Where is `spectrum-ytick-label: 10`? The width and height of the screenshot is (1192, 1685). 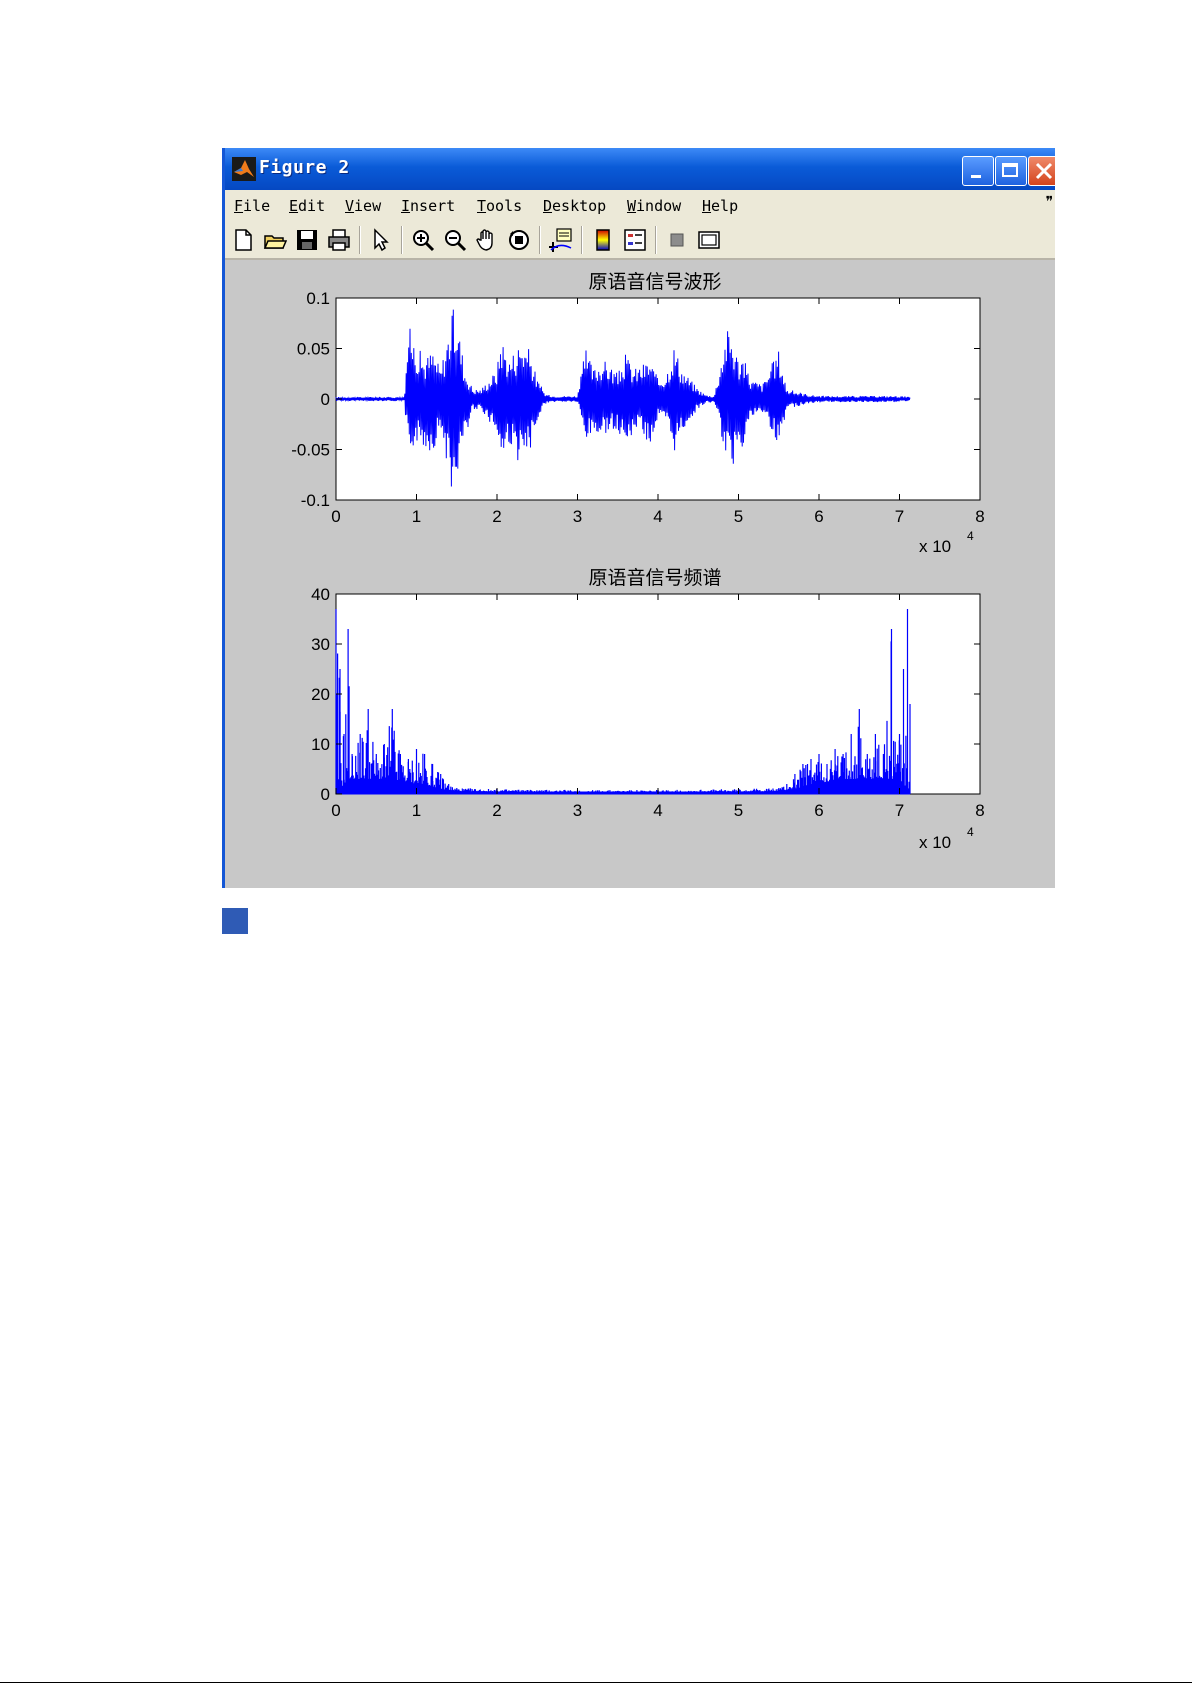 spectrum-ytick-label: 10 is located at coordinates (320, 744).